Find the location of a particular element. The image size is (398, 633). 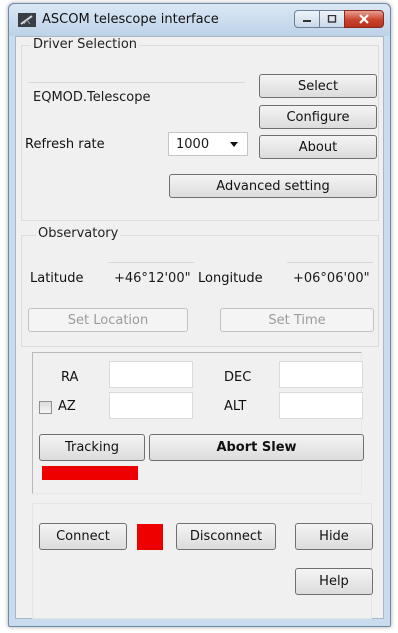

set-location-button: Set Location is located at coordinates (108, 320).